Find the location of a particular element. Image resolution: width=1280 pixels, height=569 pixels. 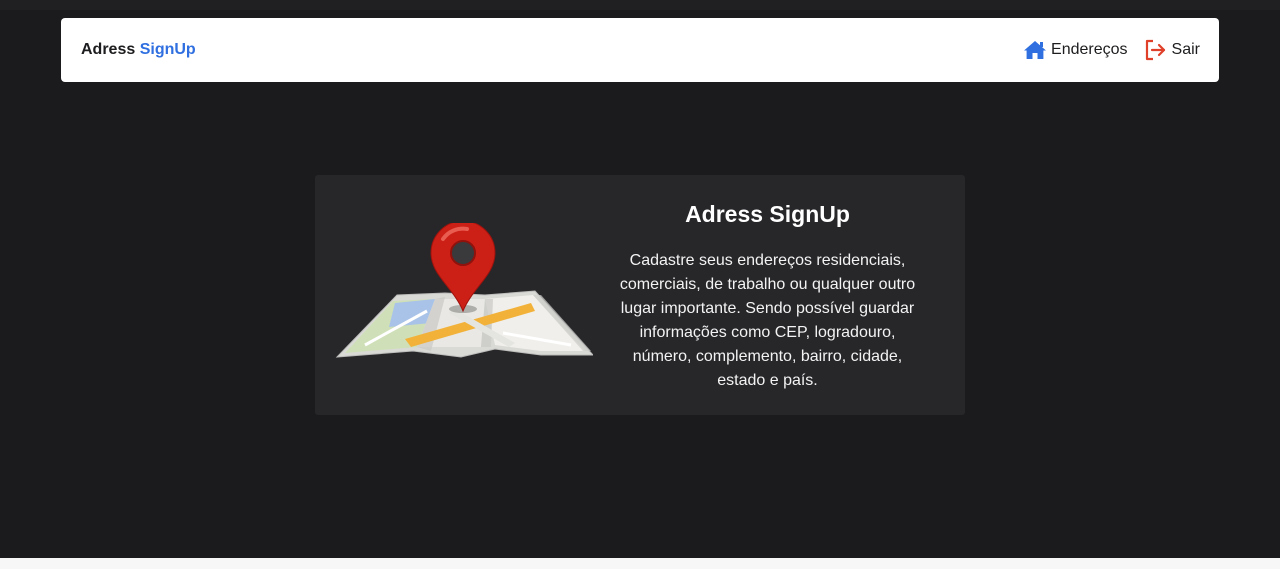

nav-link-enderecos-label: Endereços is located at coordinates (1089, 49).